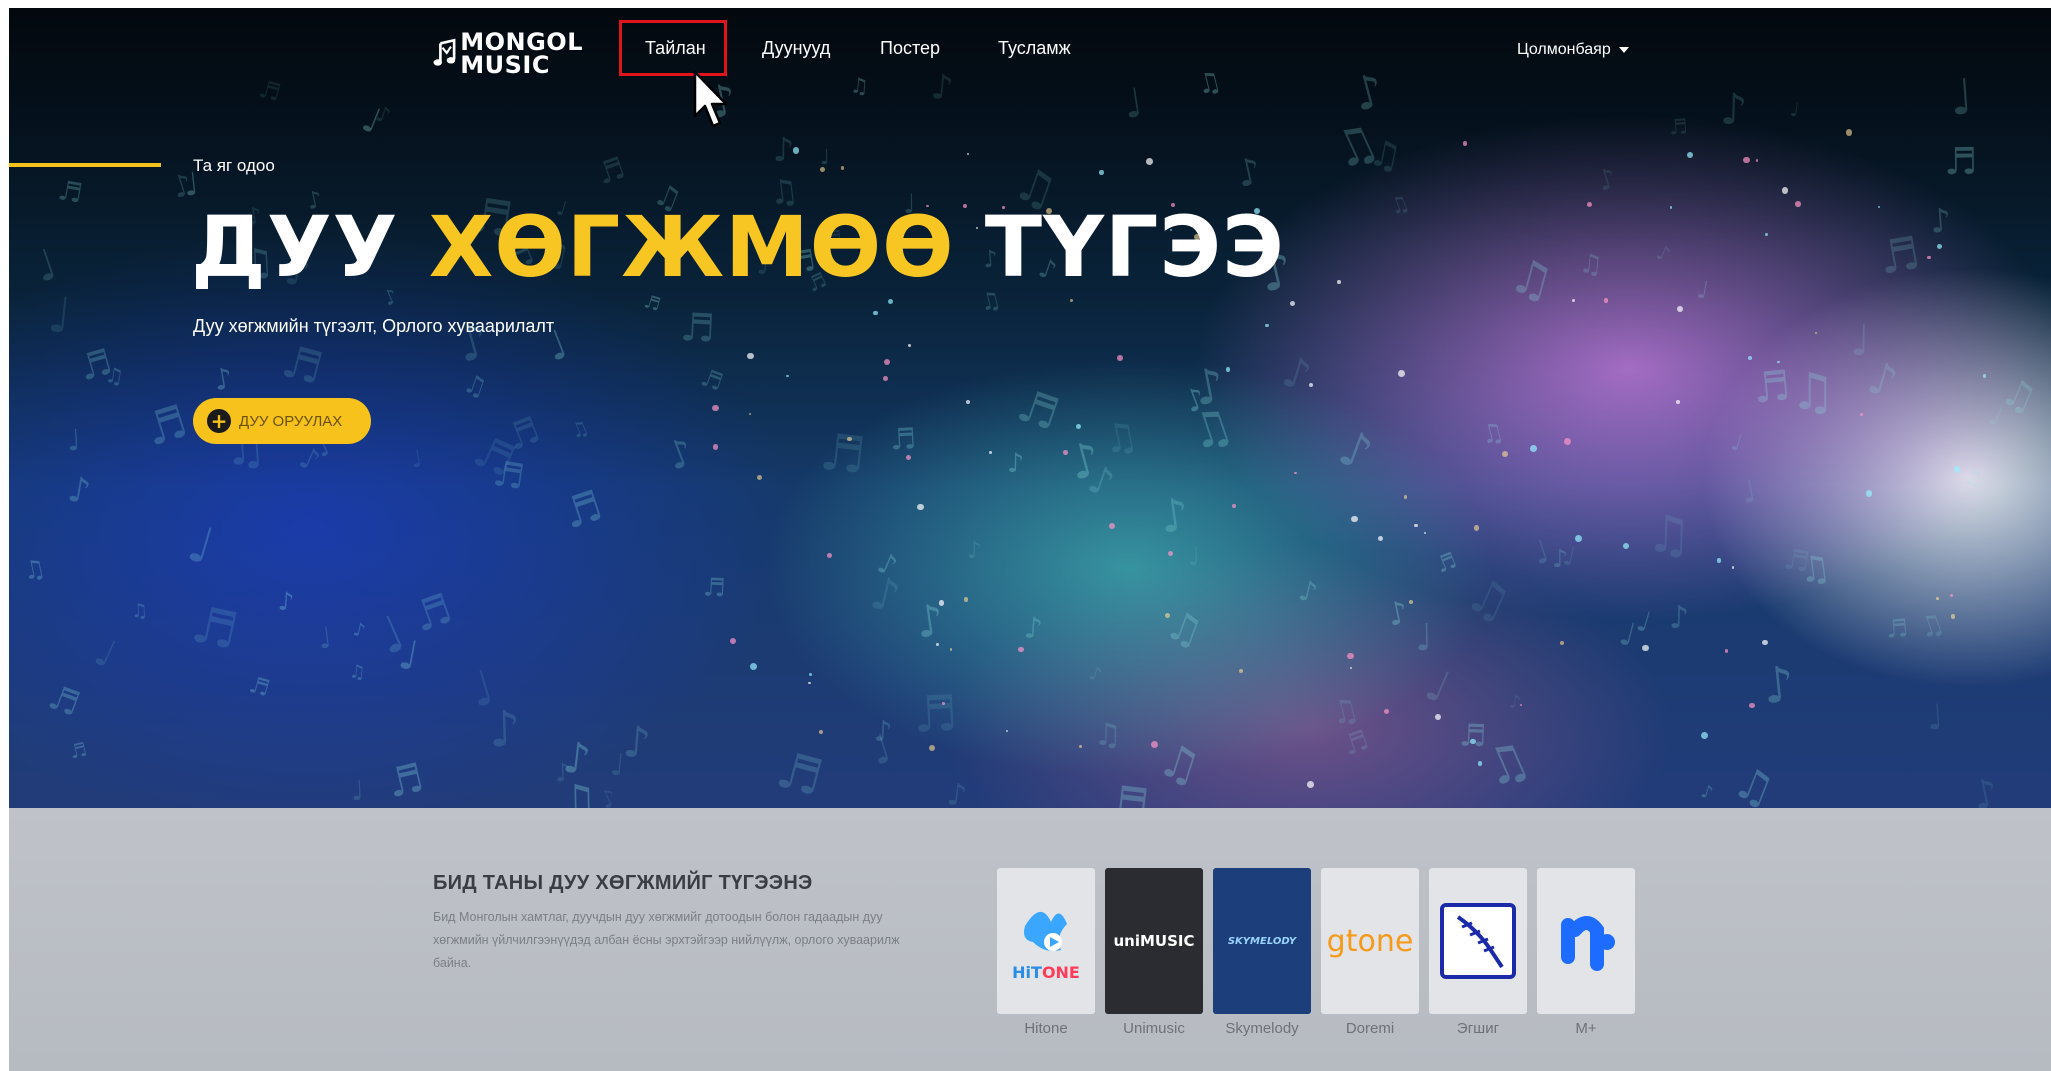  Describe the element at coordinates (796, 48) in the screenshot. I see `nav-item-songs: Дуунууд` at that location.